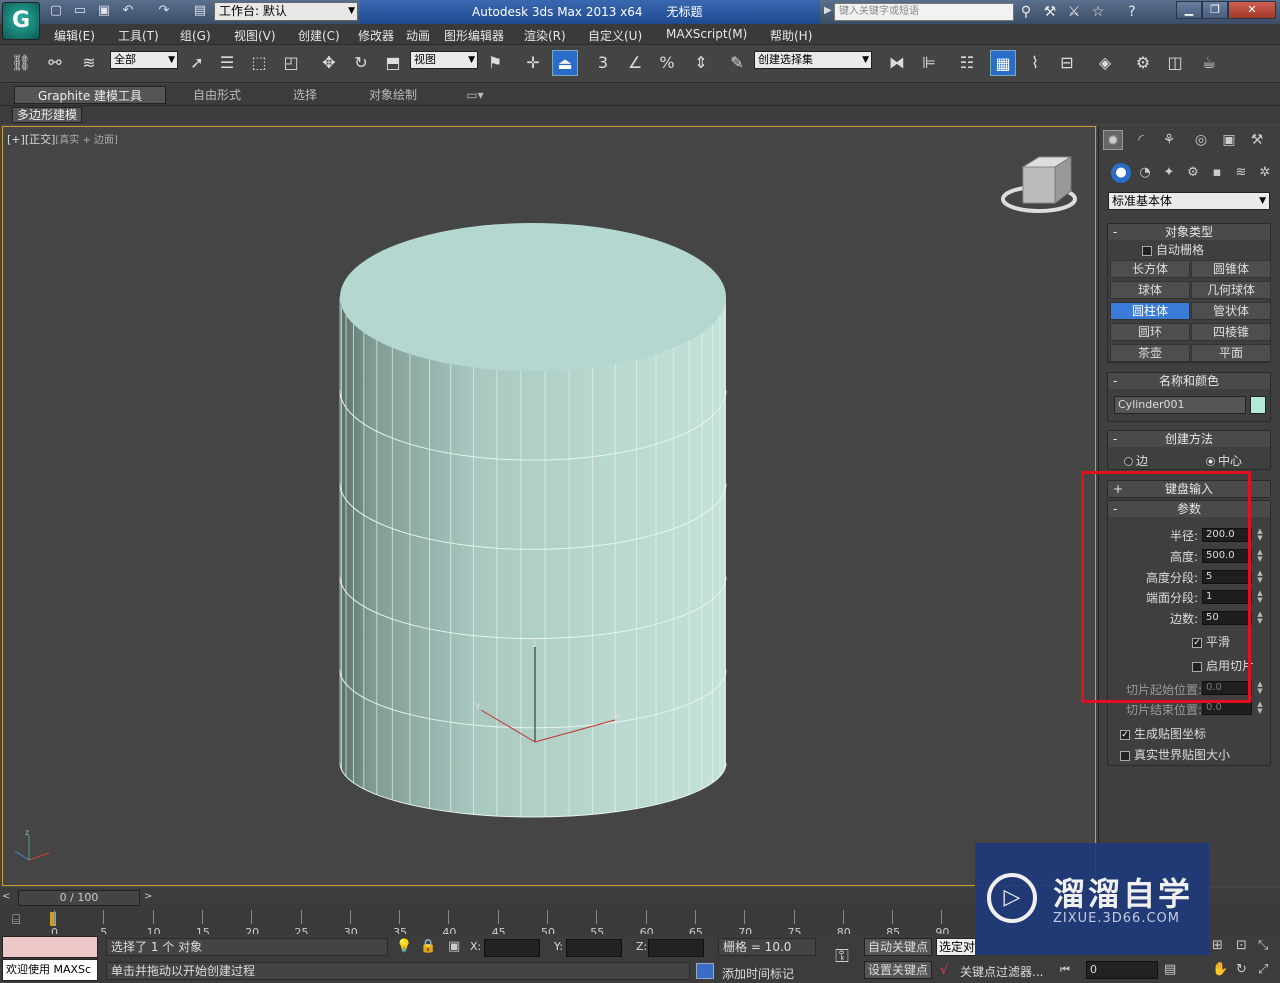 This screenshot has width=1280, height=983. What do you see at coordinates (1122, 970) in the screenshot?
I see `current-frame-field: 0` at bounding box center [1122, 970].